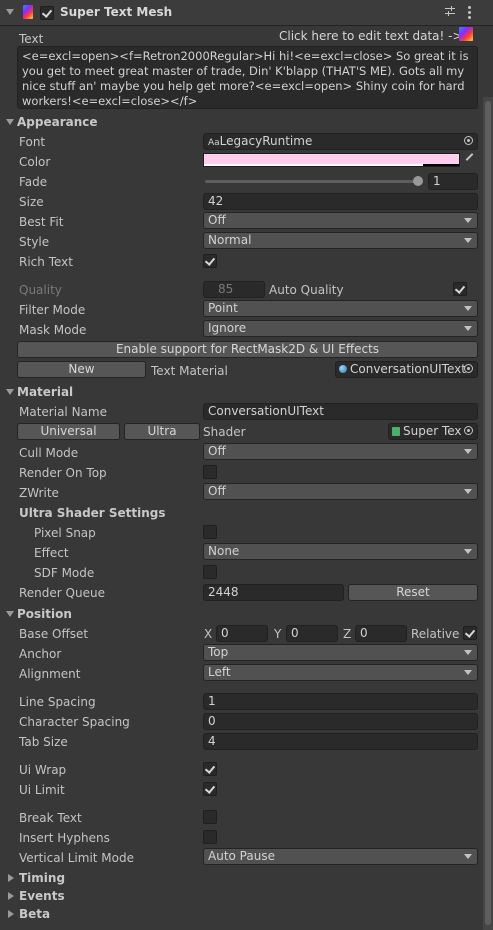 Image resolution: width=493 pixels, height=930 pixels. What do you see at coordinates (81, 369) in the screenshot?
I see `new-material-button: New` at bounding box center [81, 369].